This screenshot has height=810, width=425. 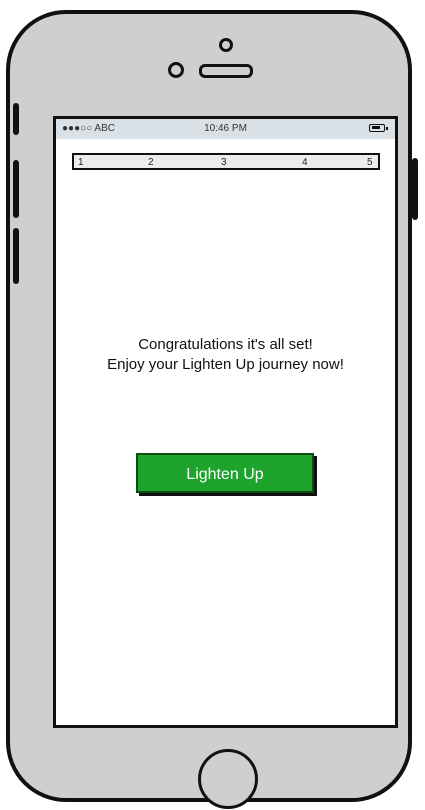 What do you see at coordinates (225, 473) in the screenshot?
I see `lighten-up-button: Lighten Up` at bounding box center [225, 473].